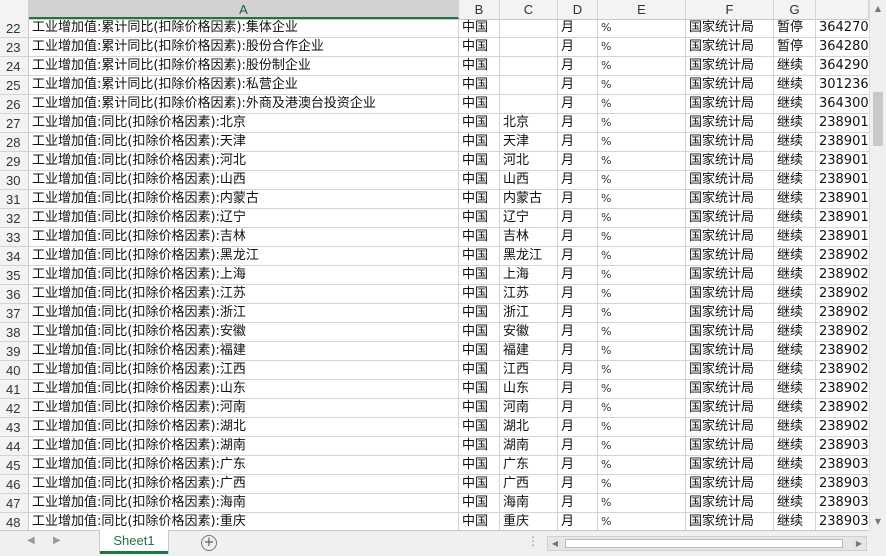 The width and height of the screenshot is (886, 556). Describe the element at coordinates (730, 9) in the screenshot. I see `column-header-f: F` at that location.